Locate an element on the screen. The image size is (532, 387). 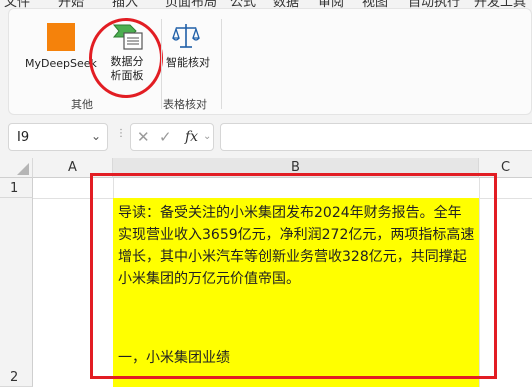
smart-check-button: 智能核对 is located at coordinates (188, 63).